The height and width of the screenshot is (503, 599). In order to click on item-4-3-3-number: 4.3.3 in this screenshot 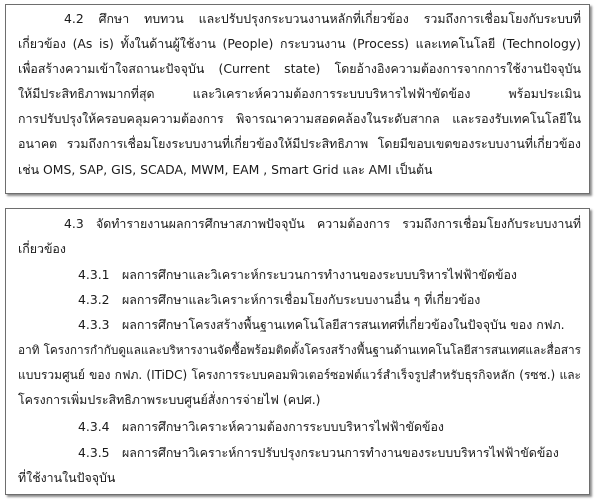, I will do `click(94, 324)`.